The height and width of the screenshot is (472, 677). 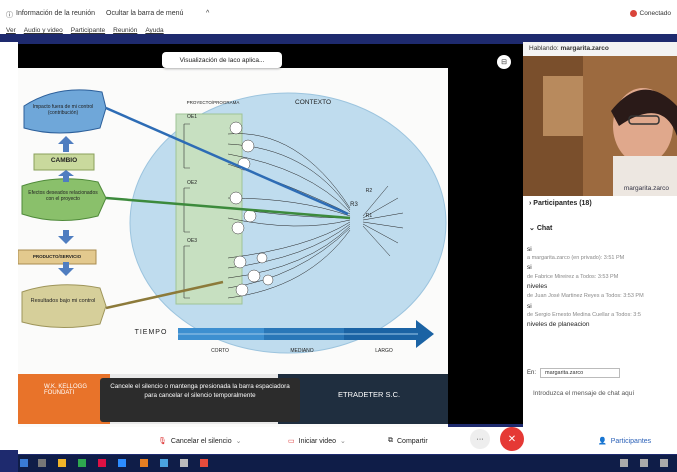 What do you see at coordinates (64, 399) in the screenshot?
I see `kellogg-logo: W.K. KELLOGG FOUNDATI` at bounding box center [64, 399].